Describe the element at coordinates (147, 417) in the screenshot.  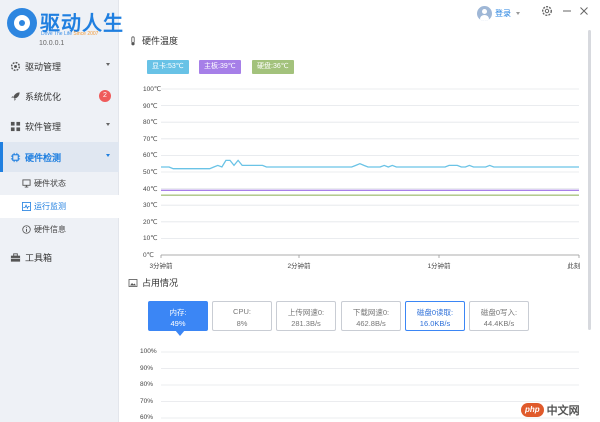
I see `y-tick-label: 60%` at that location.